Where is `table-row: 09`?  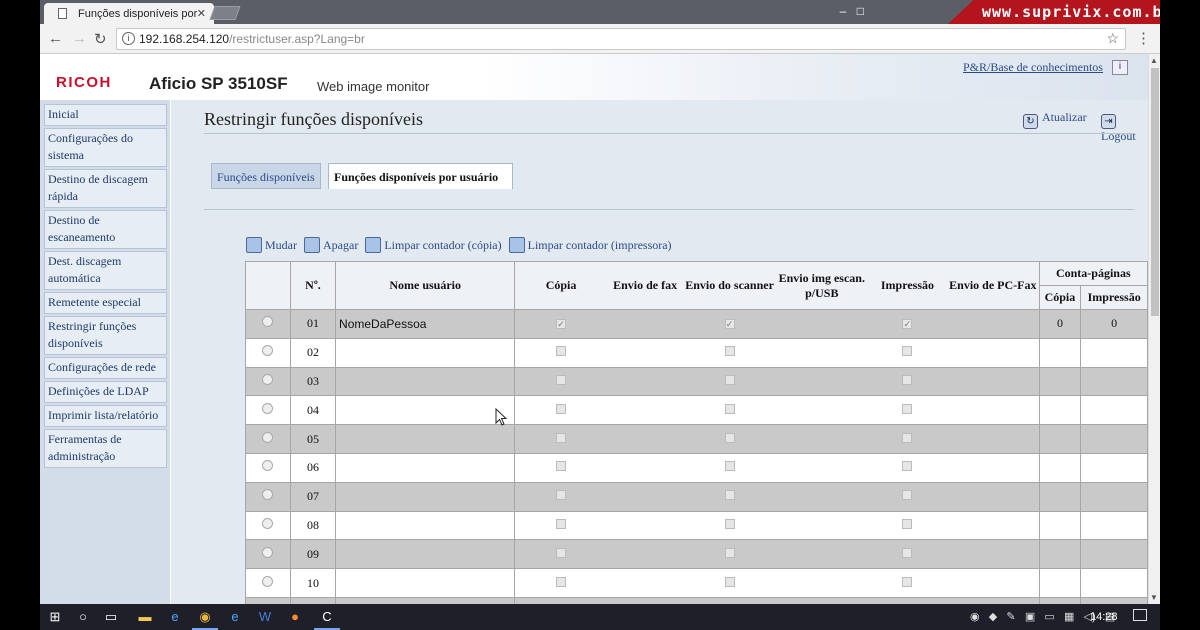
table-row: 09 is located at coordinates (696, 554).